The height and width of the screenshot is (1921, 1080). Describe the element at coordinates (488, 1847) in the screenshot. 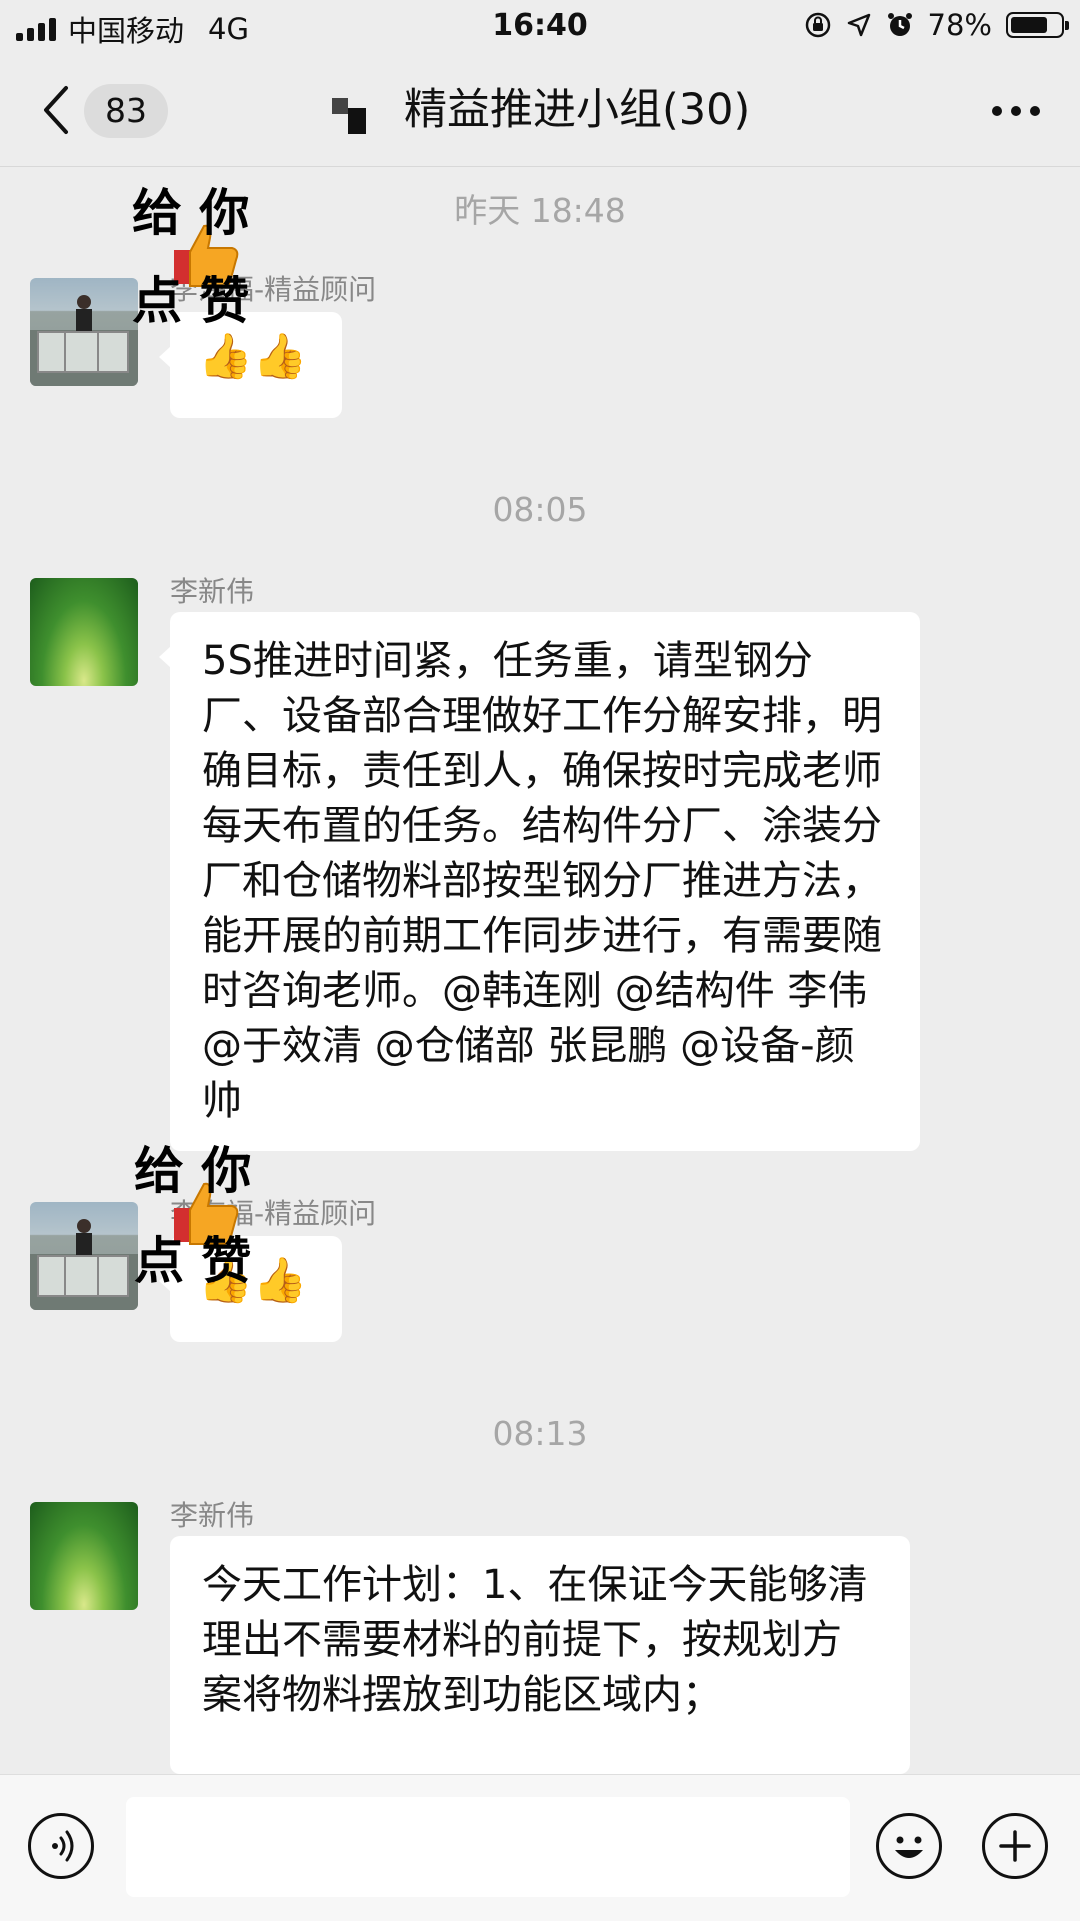

I see `message-input` at that location.